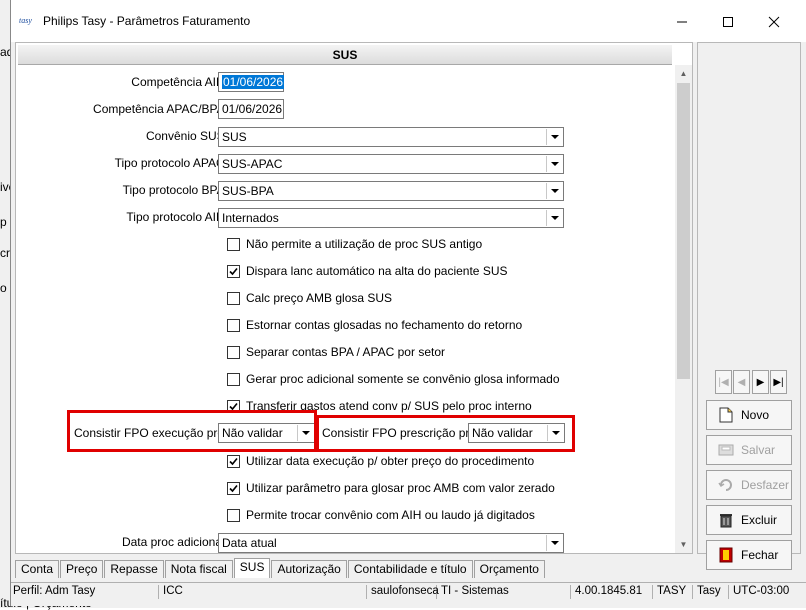  I want to click on convenio-sus-value: SUS, so click(234, 137).